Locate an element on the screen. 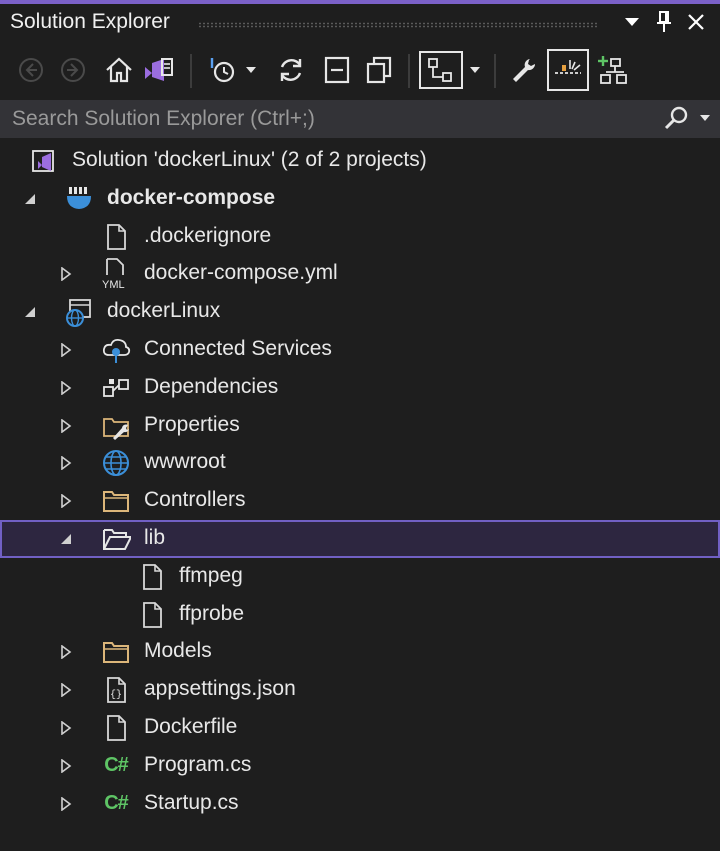 Image resolution: width=720 pixels, height=851 pixels. properties-icon is located at coordinates (116, 426).